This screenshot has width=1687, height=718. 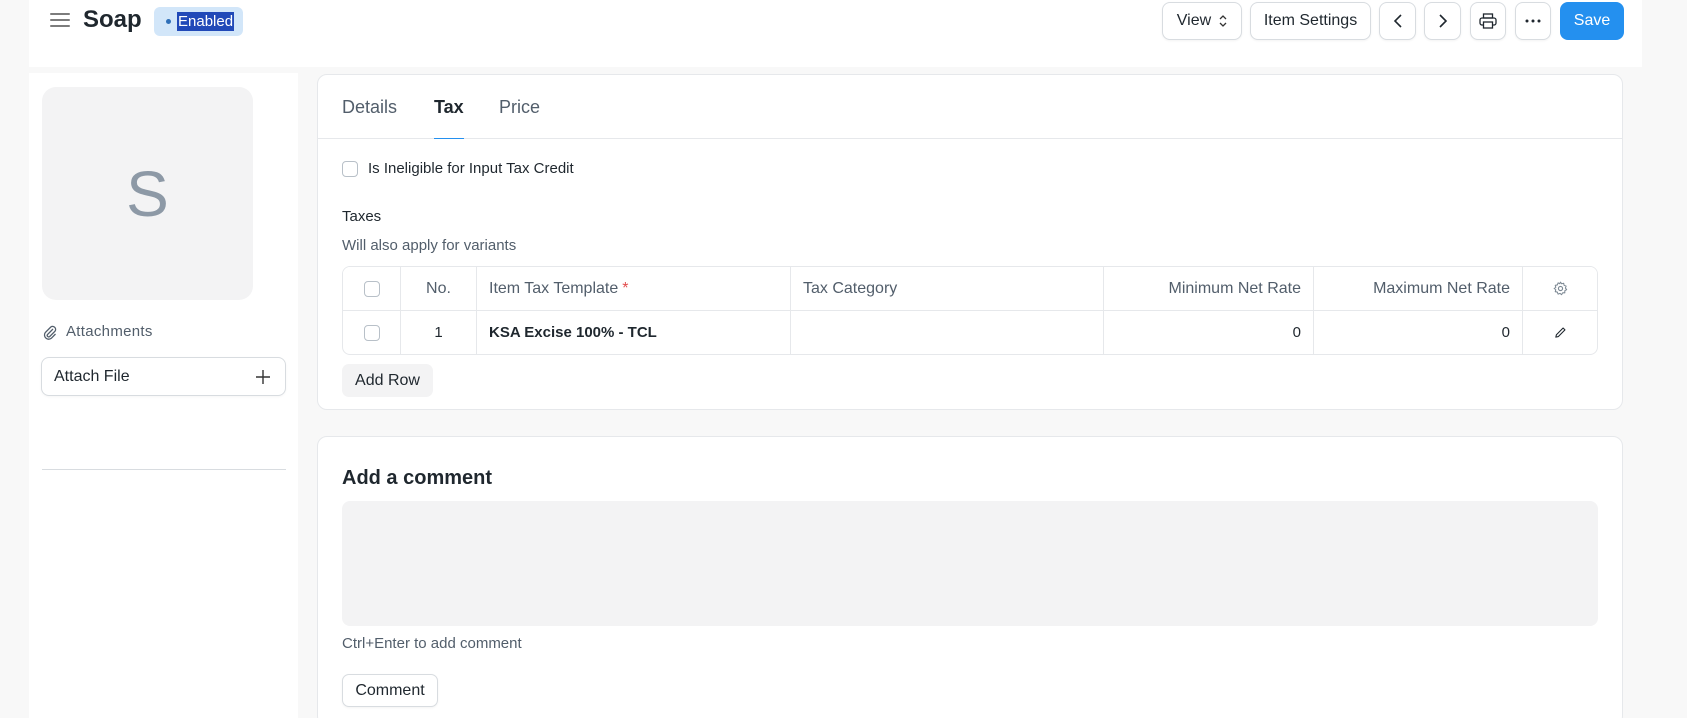 I want to click on row-select, so click(x=372, y=332).